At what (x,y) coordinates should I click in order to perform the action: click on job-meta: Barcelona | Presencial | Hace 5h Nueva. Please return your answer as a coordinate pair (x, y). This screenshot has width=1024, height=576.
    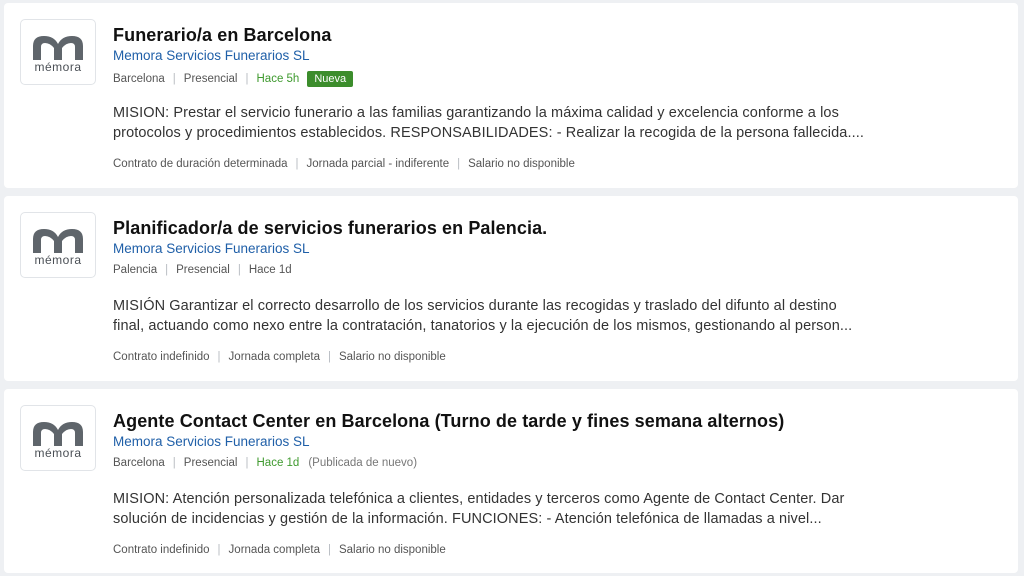
    Looking at the image, I should click on (233, 79).